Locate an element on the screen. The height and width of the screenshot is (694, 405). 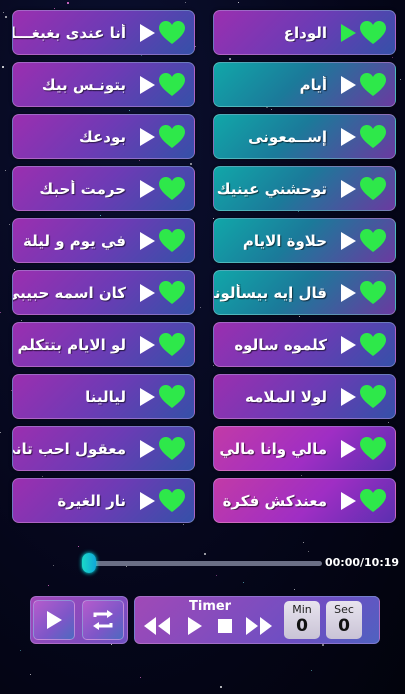
song-item: لولا الملامه is located at coordinates (304, 396).